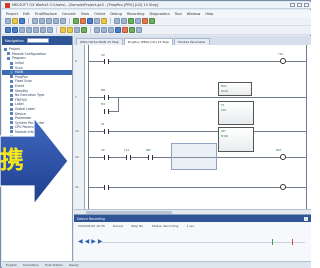 This screenshot has height=268, width=320. Describe the element at coordinates (30, 265) in the screenshot. I see `status-mode: Simulation` at that location.